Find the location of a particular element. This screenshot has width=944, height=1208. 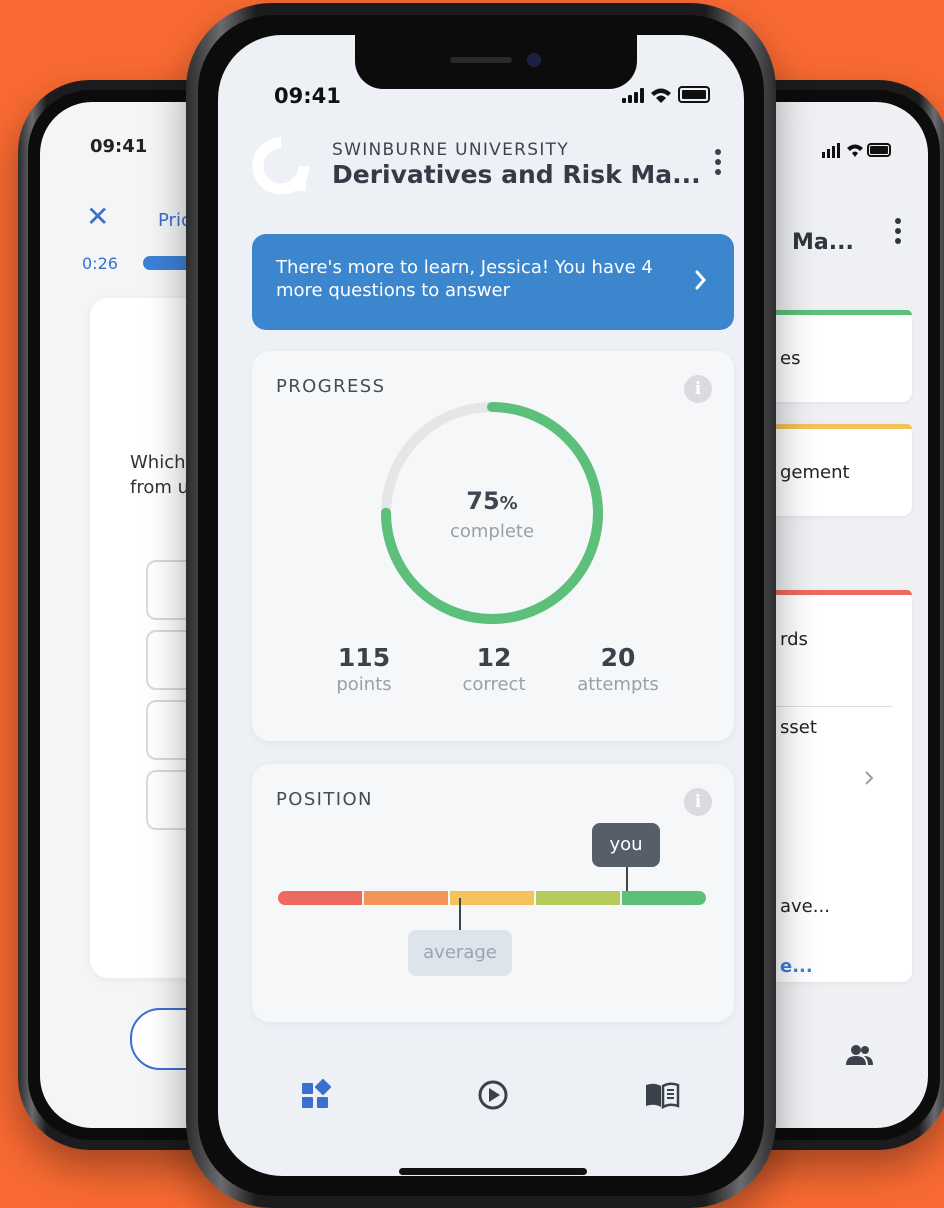

phone-notch is located at coordinates (496, 62).